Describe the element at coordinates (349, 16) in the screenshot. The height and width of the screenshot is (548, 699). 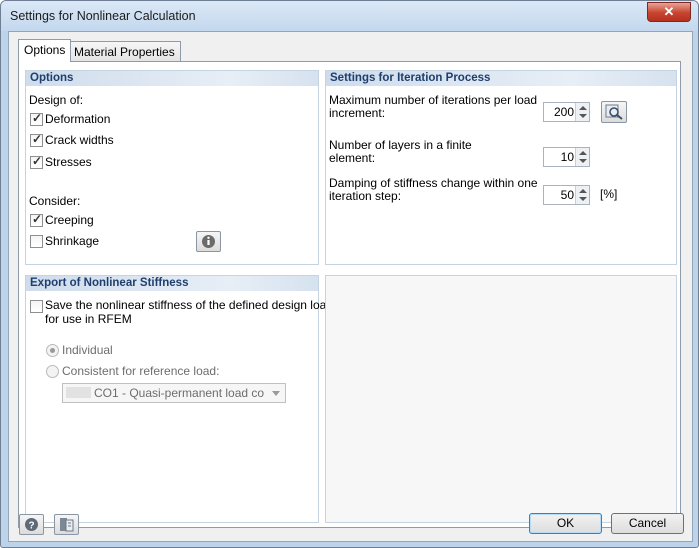
I see `title-bar: Settings for Nonlinear Calculation ✕` at that location.